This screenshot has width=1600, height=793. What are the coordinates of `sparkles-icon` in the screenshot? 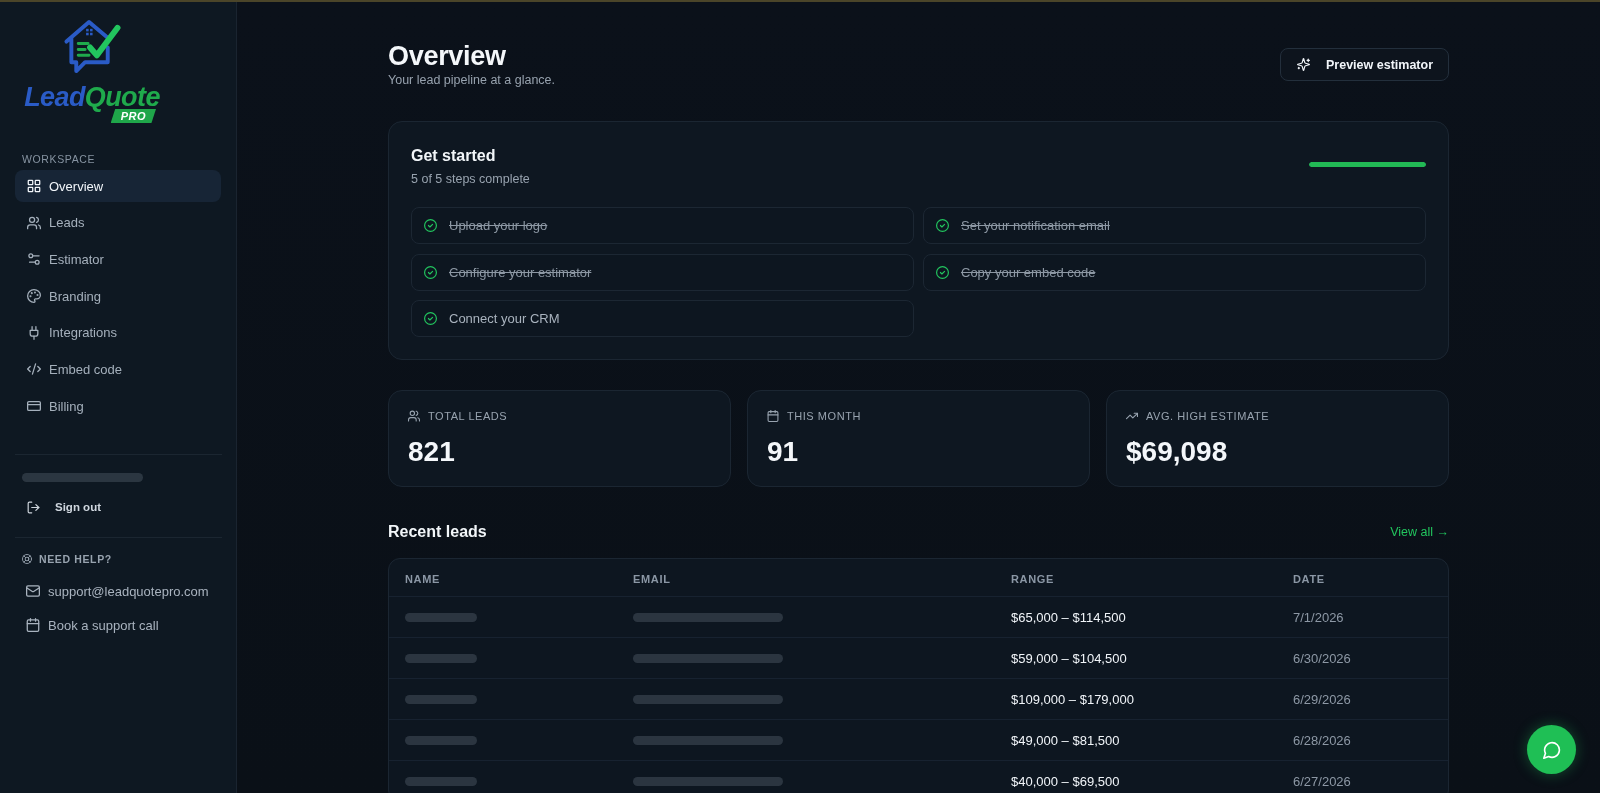 It's located at (1303, 64).